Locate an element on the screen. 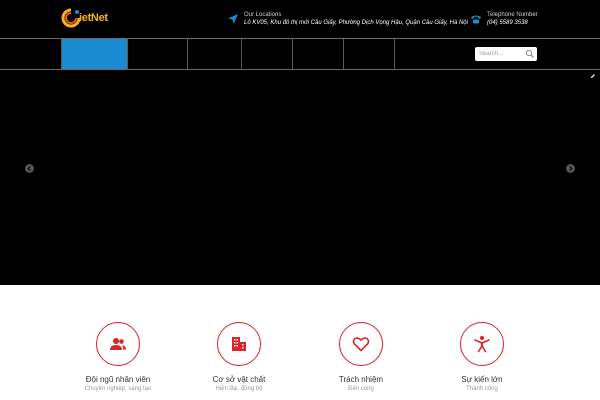  feature-title: Đội ngũ nhân viên is located at coordinates (118, 379).